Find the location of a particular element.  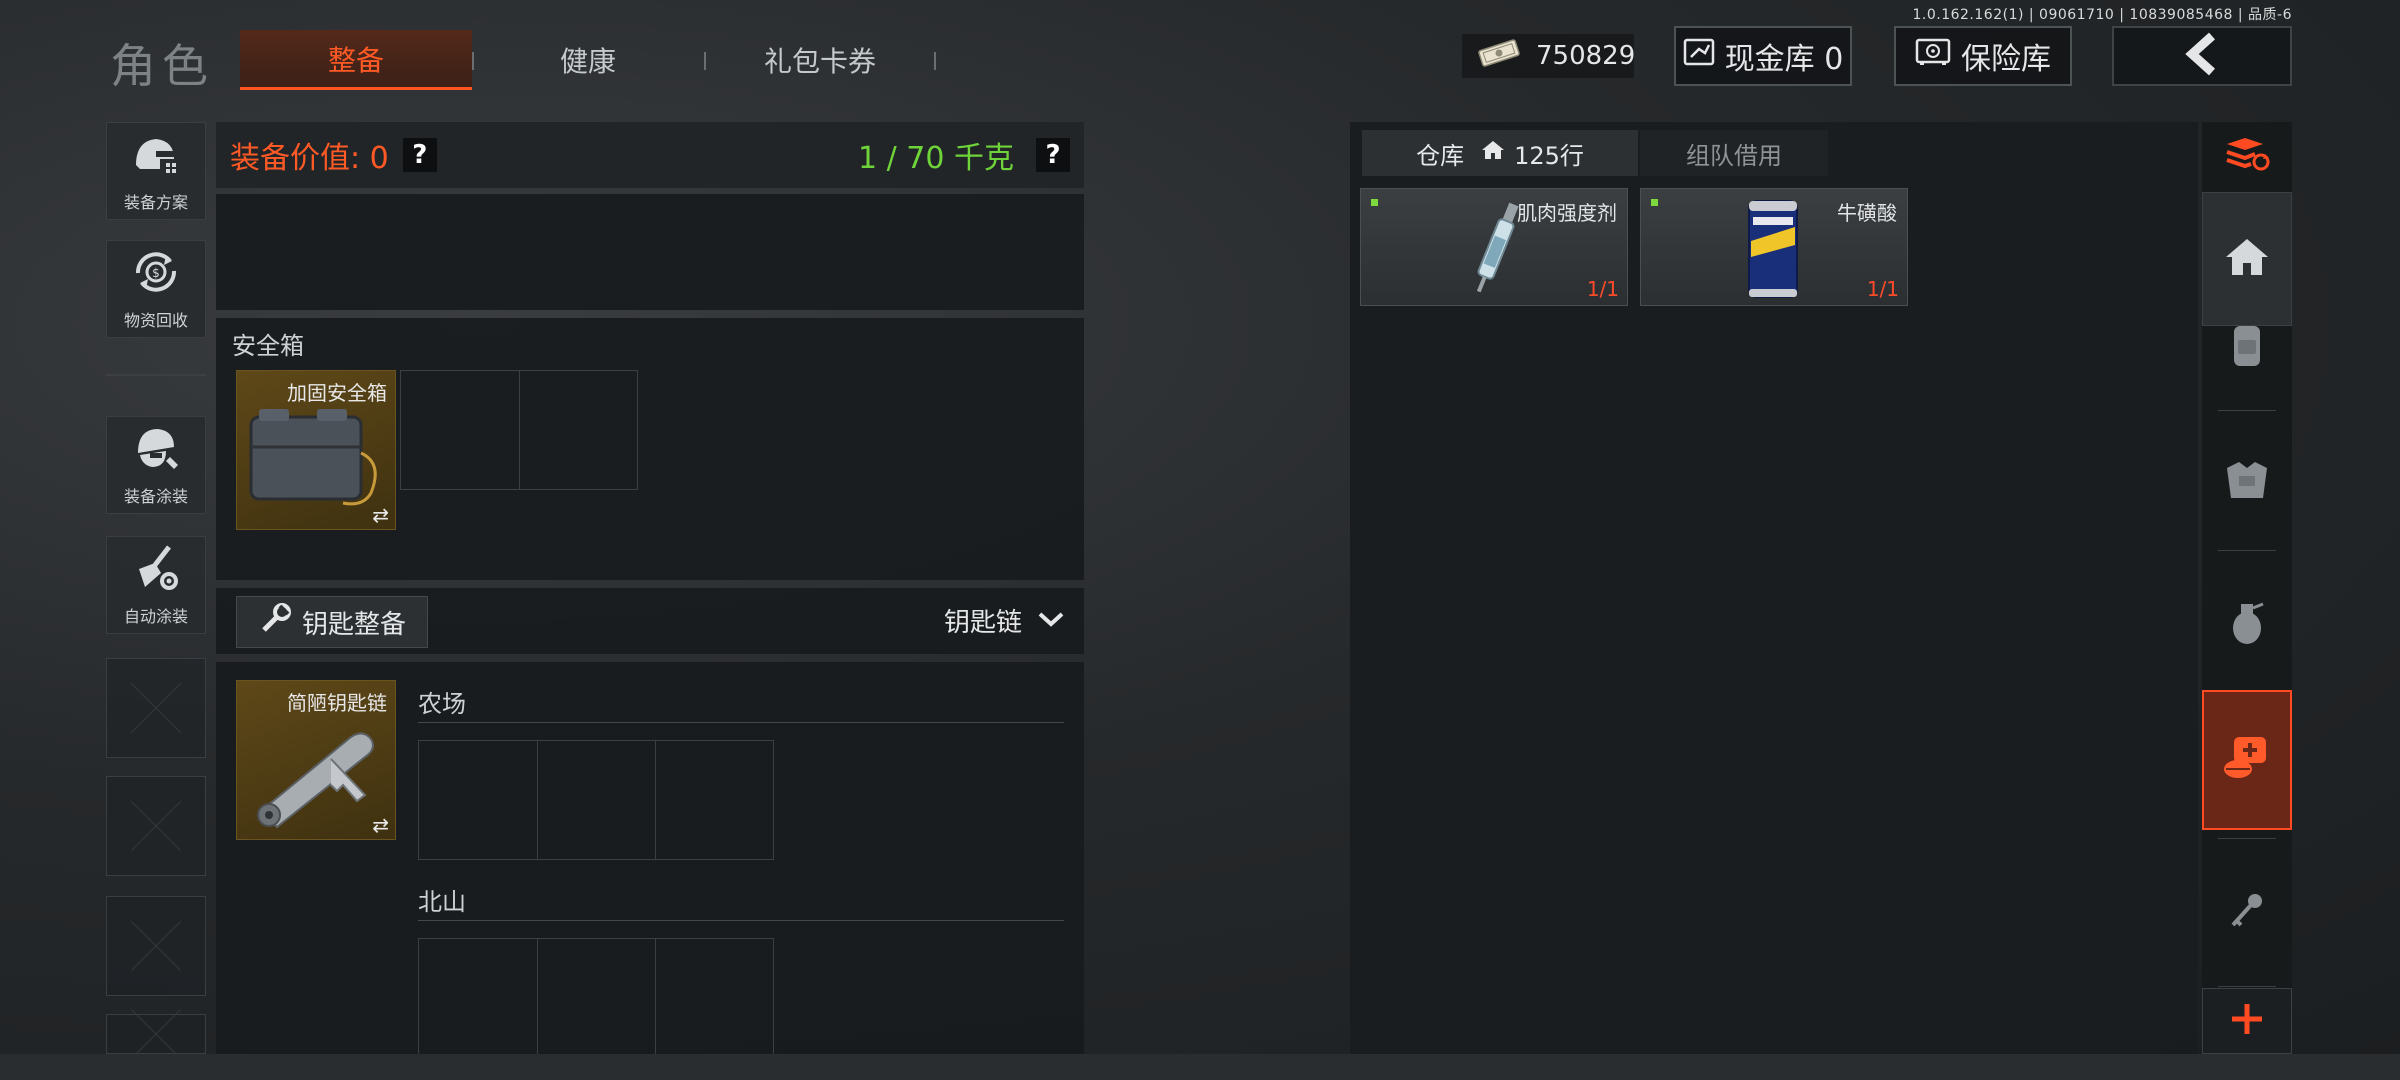

sidebar-divider is located at coordinates (156, 375).